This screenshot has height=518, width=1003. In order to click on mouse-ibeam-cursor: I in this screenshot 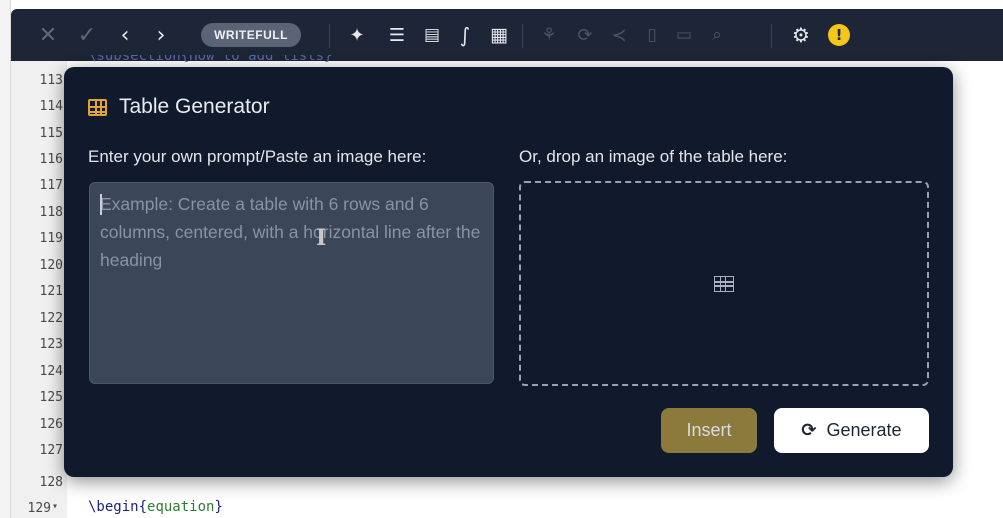, I will do `click(321, 238)`.